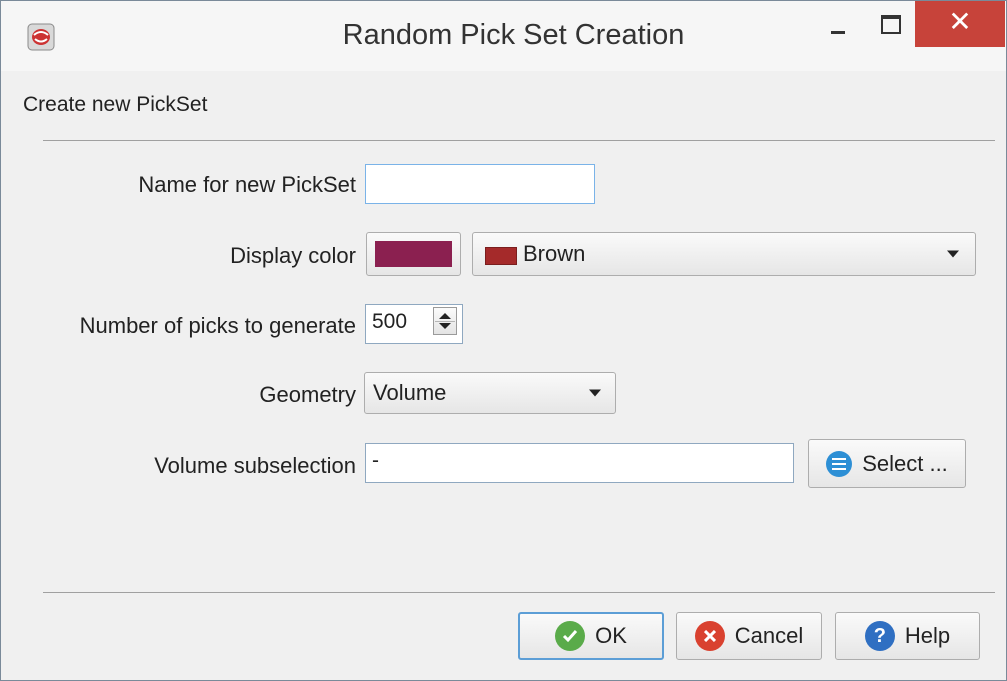 The width and height of the screenshot is (1007, 681). Describe the element at coordinates (217, 325) in the screenshot. I see `picks-label: Number of picks to generate` at that location.